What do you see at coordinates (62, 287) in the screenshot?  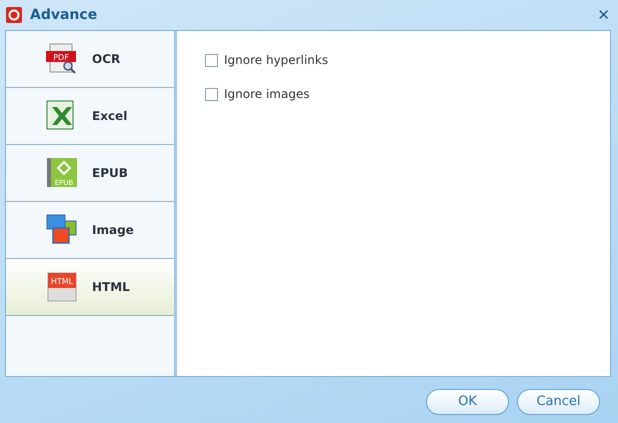 I see `html-document-icon: HTML` at bounding box center [62, 287].